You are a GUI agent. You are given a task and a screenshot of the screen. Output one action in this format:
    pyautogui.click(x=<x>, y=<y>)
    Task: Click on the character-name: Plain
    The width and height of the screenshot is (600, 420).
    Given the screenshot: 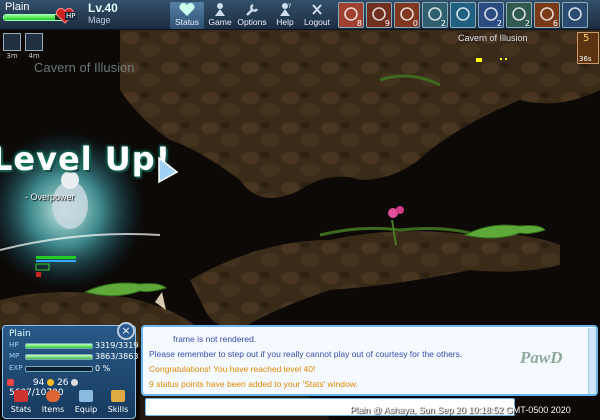 What is the action you would take?
    pyautogui.click(x=17, y=7)
    